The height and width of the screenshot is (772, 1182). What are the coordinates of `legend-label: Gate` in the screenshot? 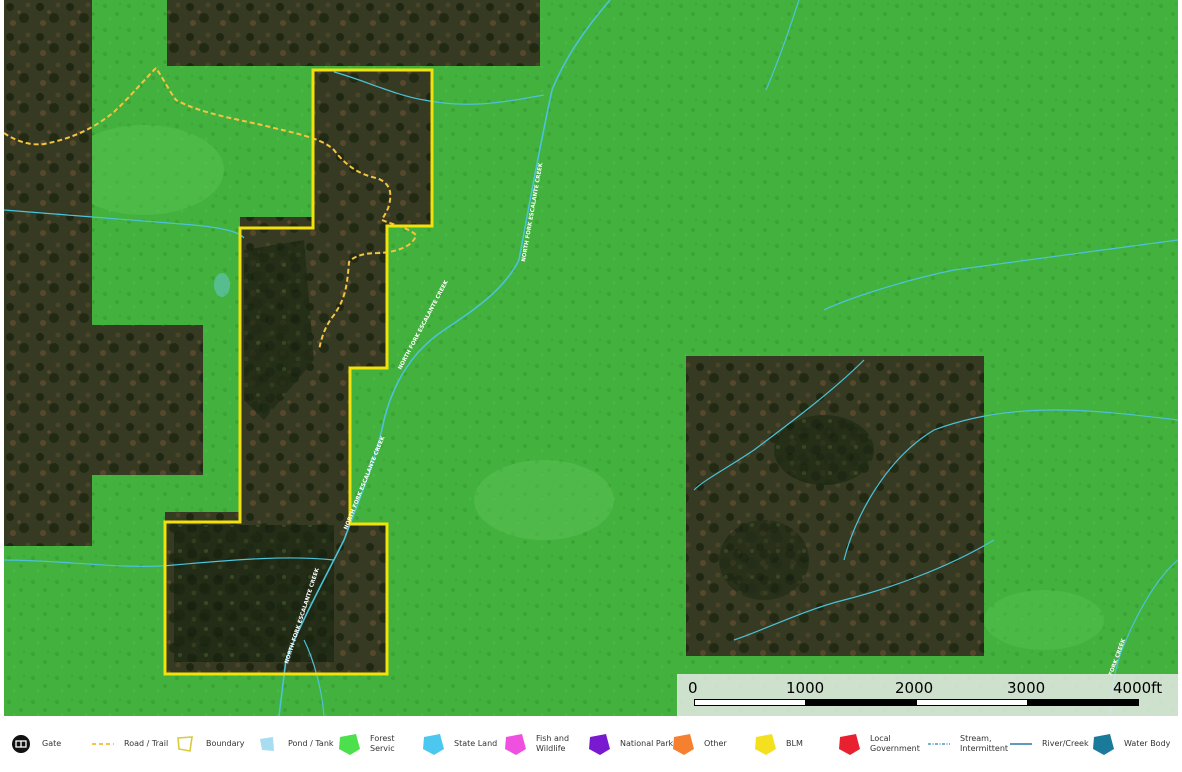 It's located at (52, 743).